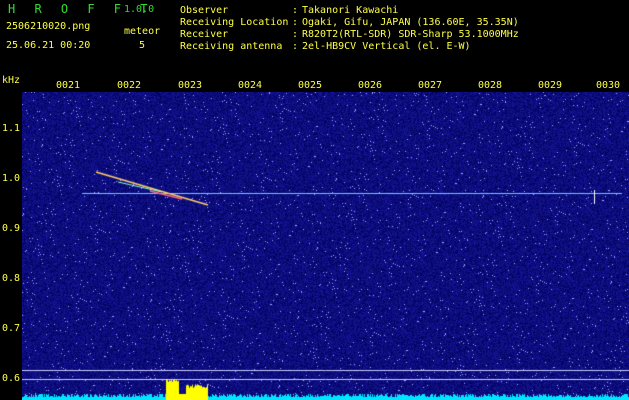  Describe the element at coordinates (11, 228) in the screenshot. I see `frequency-tick-label: 0.9` at that location.